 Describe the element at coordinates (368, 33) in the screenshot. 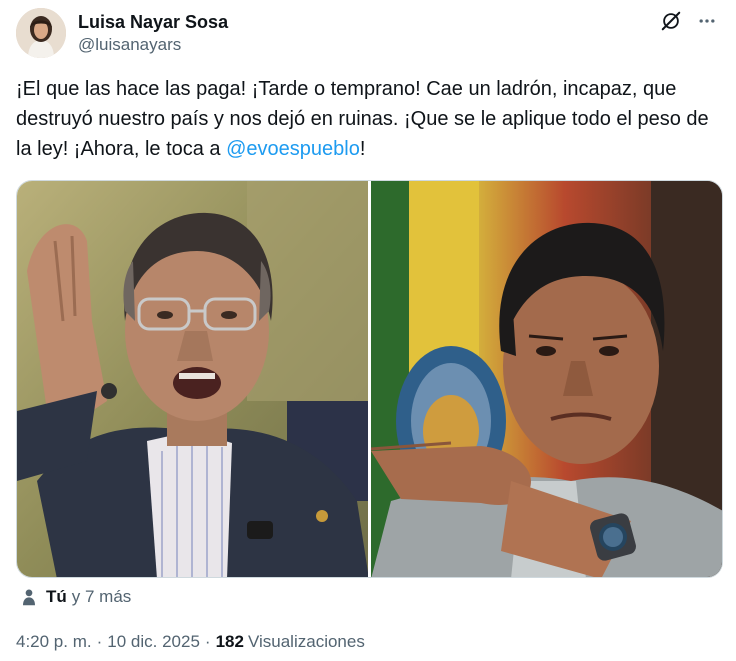

I see `tweet-header: Luisa Nayar Sosa @luisanayars` at that location.